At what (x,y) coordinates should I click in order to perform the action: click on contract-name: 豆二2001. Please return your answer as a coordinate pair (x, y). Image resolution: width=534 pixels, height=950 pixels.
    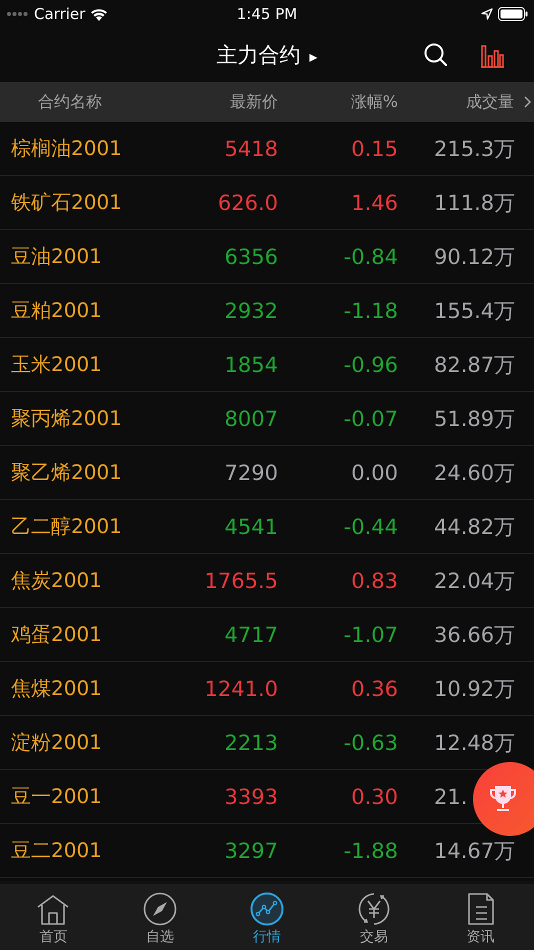
    Looking at the image, I should click on (98, 850).